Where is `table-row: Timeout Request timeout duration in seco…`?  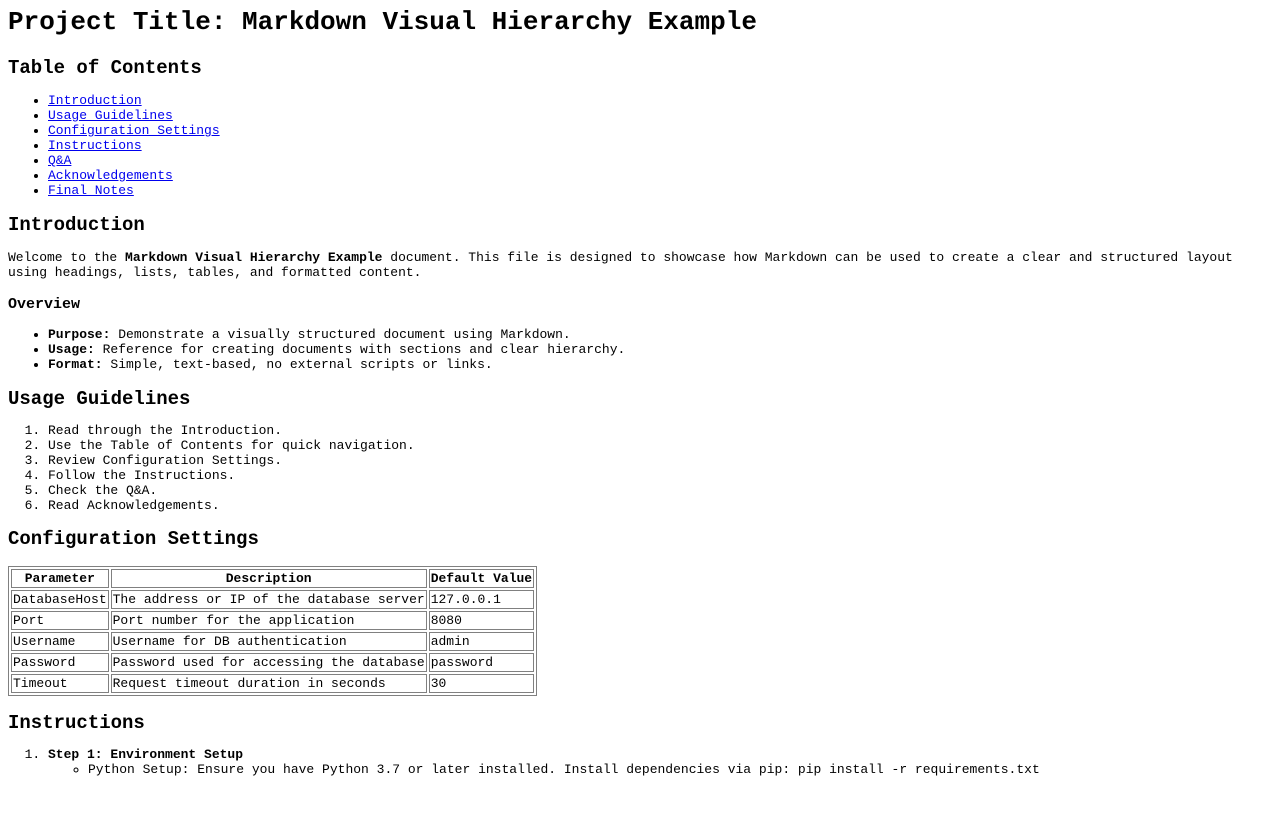
table-row: Timeout Request timeout duration in seco… is located at coordinates (273, 683).